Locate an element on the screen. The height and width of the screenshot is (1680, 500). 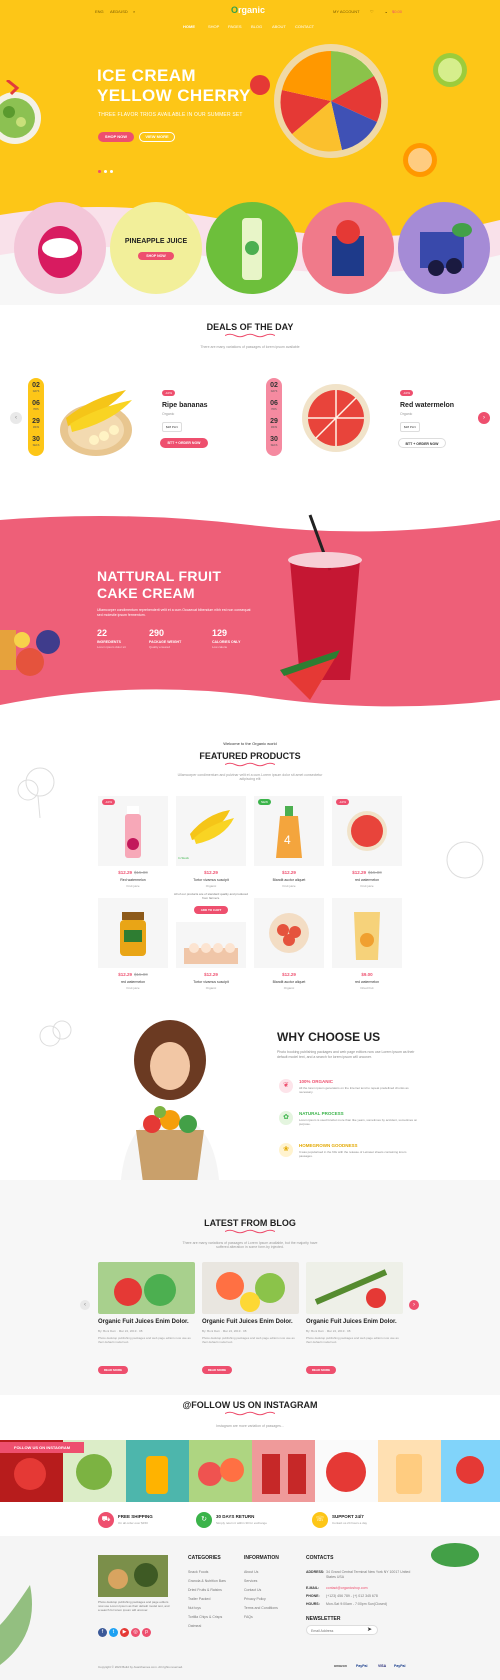
category-blueberry is located at coordinates (444, 248).